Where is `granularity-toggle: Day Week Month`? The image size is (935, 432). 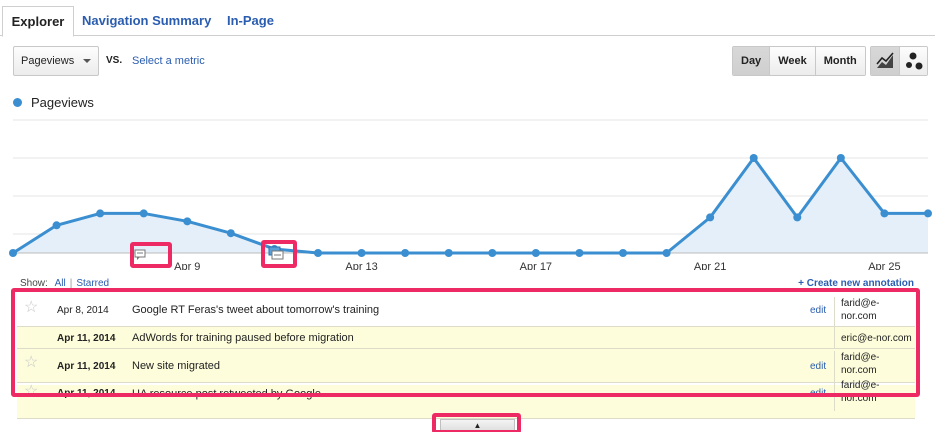
granularity-toggle: Day Week Month is located at coordinates (799, 61).